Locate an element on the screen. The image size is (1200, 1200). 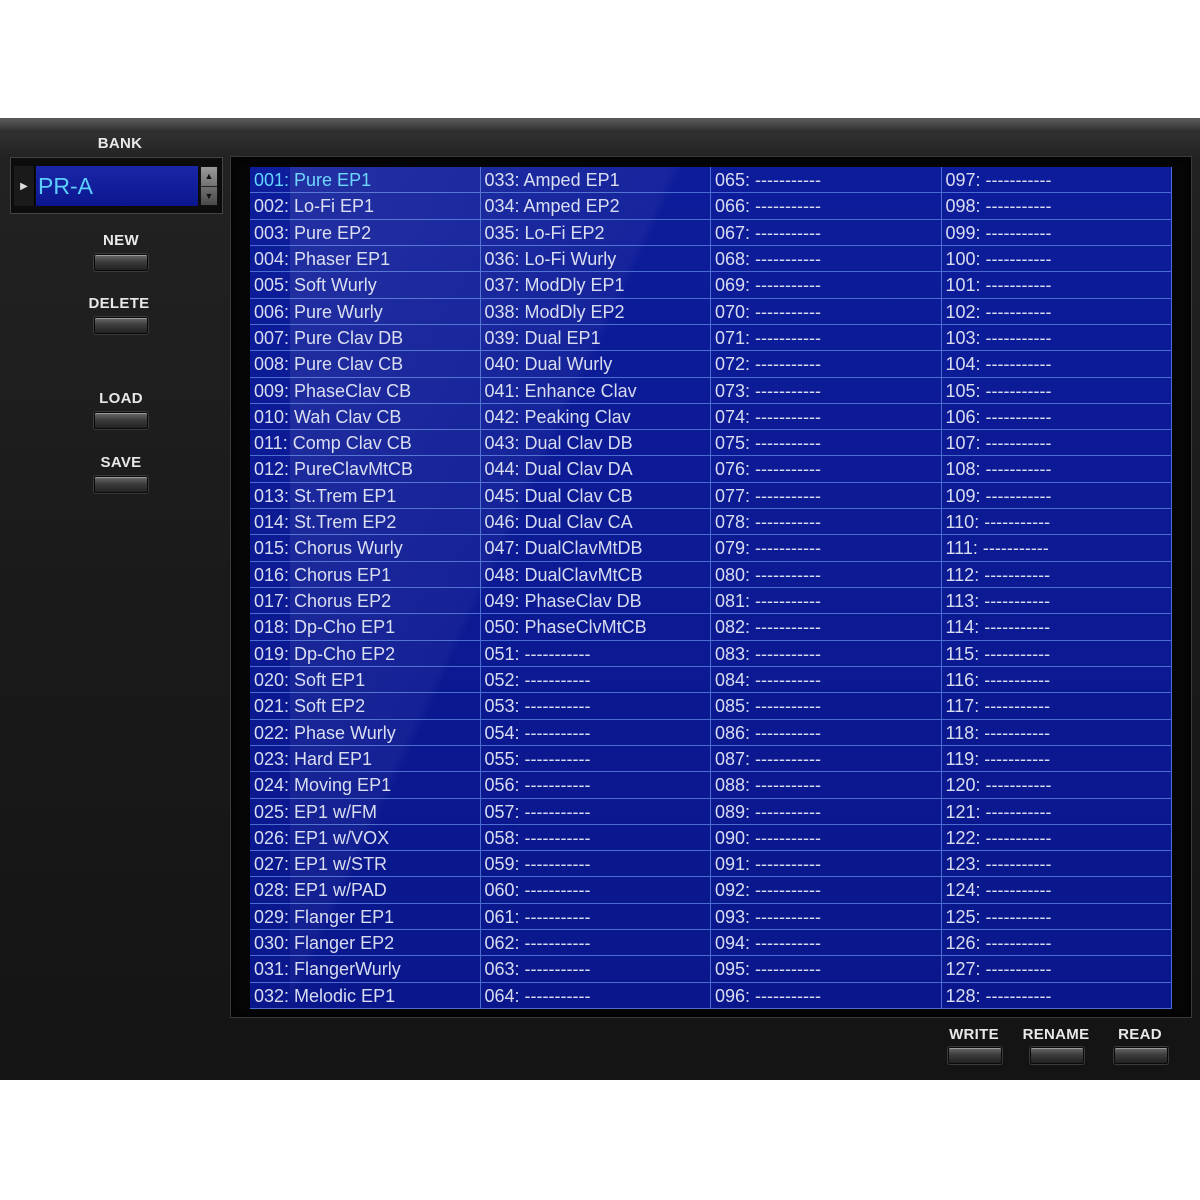
patch-list-item: 067: ----------- is located at coordinates (826, 232).